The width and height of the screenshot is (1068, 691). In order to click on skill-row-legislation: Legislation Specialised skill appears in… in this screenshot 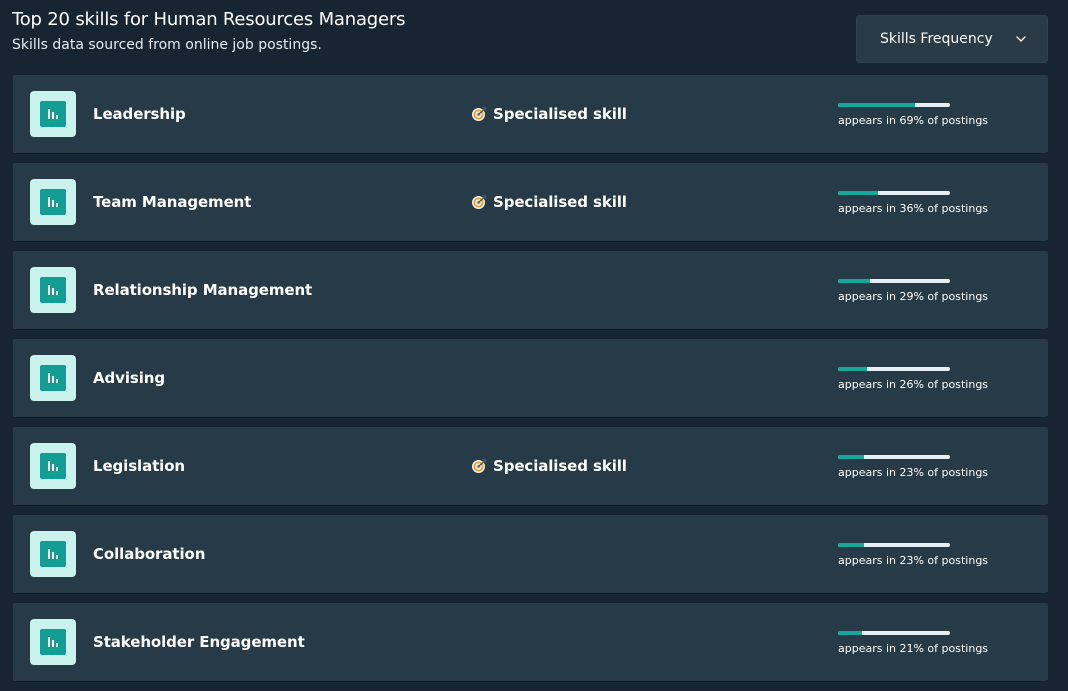, I will do `click(530, 466)`.